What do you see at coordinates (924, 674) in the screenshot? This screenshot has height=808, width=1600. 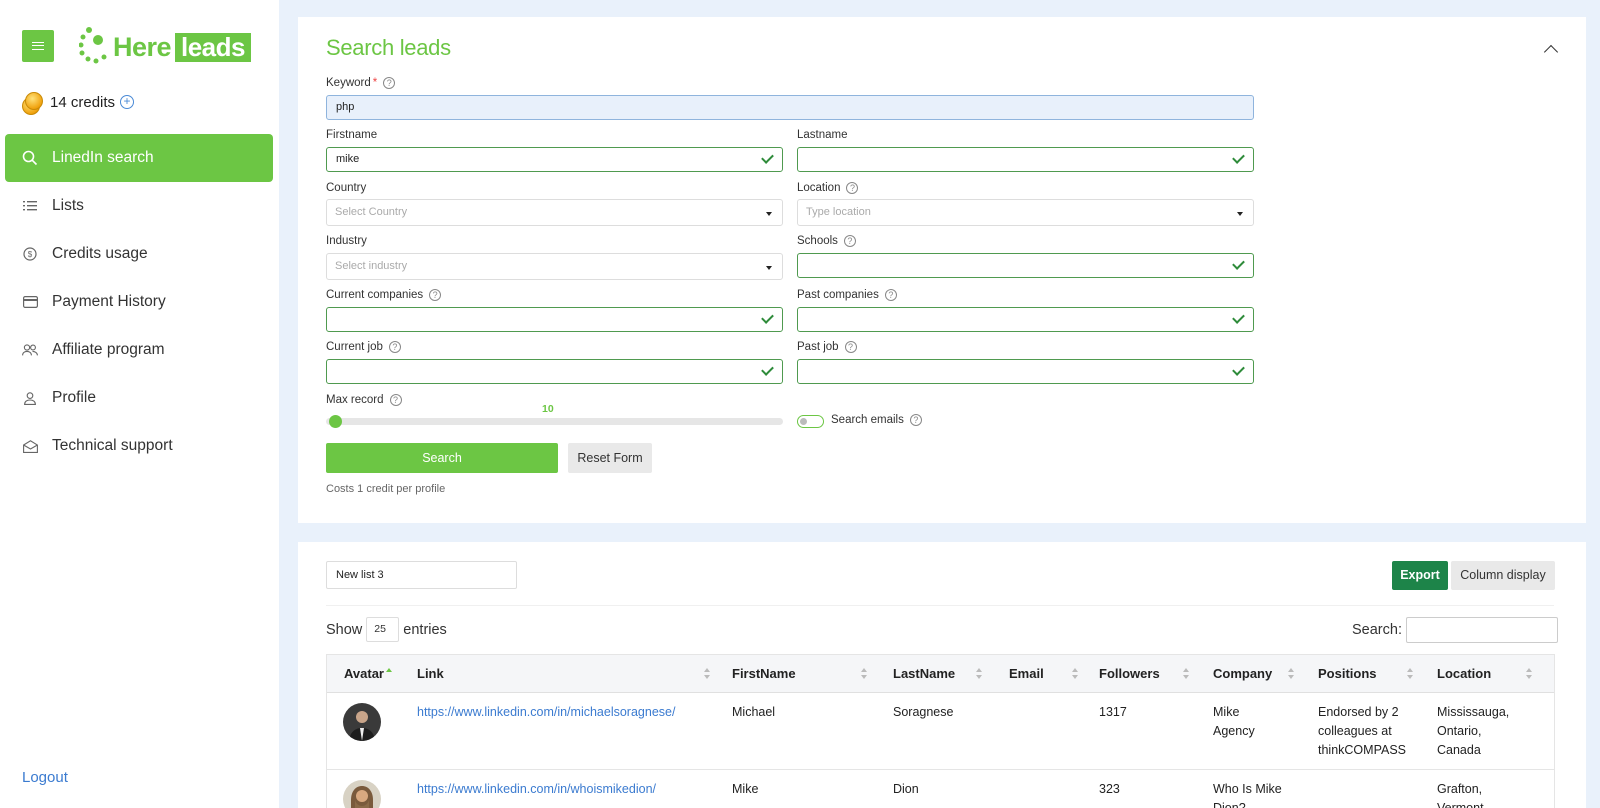 I see `column-header-lastname: LastName` at bounding box center [924, 674].